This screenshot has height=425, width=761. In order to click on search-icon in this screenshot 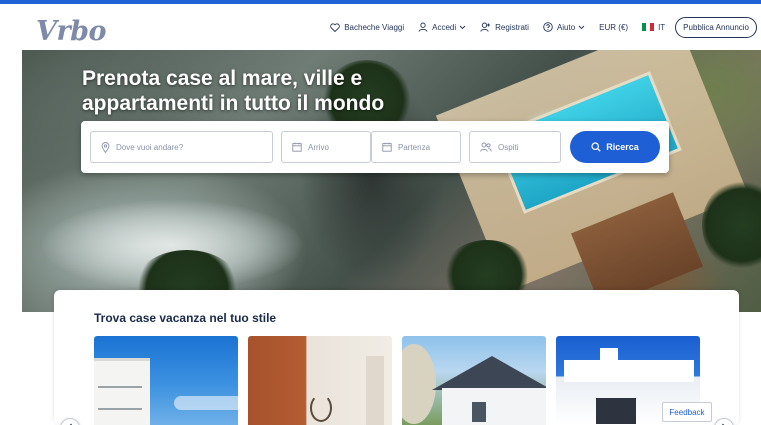, I will do `click(596, 147)`.